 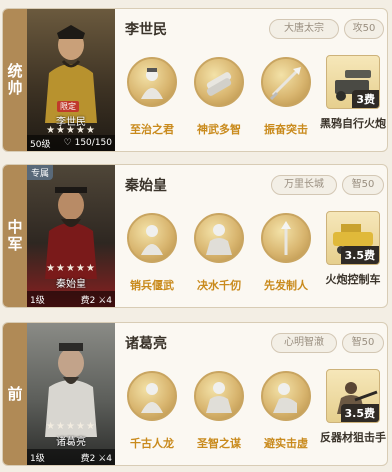 What do you see at coordinates (219, 285) in the screenshot?
I see `skill-name: 决水千仞` at bounding box center [219, 285].